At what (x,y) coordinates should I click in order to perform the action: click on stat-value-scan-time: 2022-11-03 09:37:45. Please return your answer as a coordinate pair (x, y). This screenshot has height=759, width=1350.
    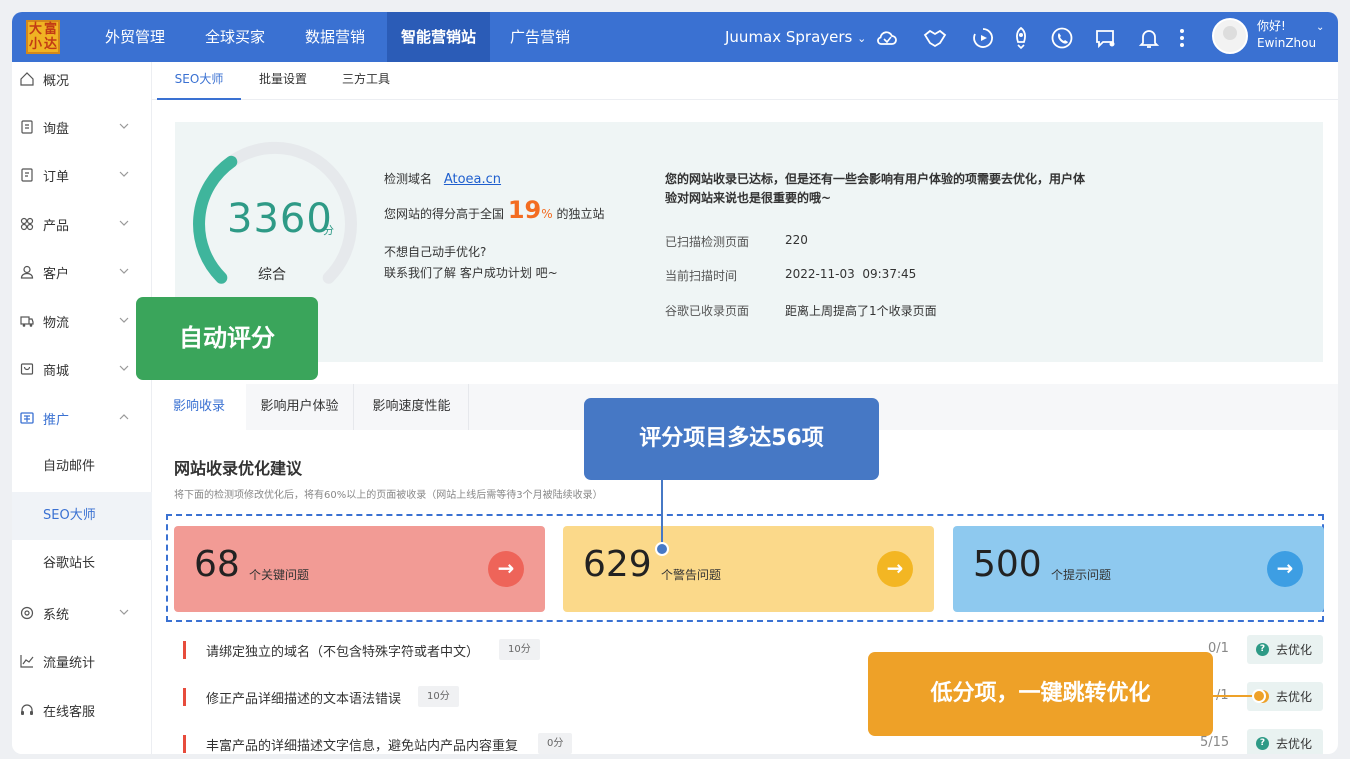
    Looking at the image, I should click on (851, 274).